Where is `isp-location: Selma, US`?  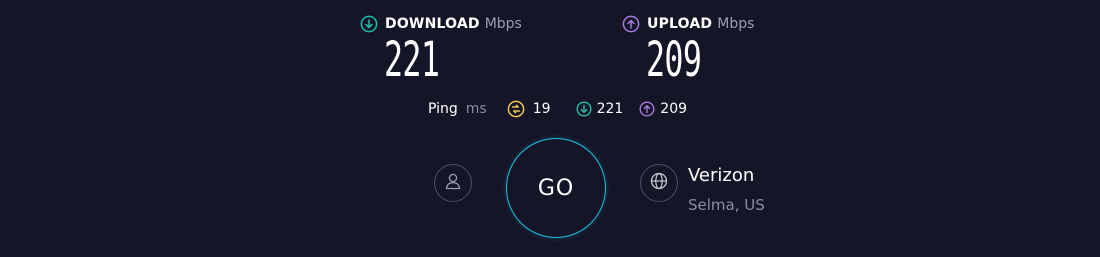 isp-location: Selma, US is located at coordinates (726, 205).